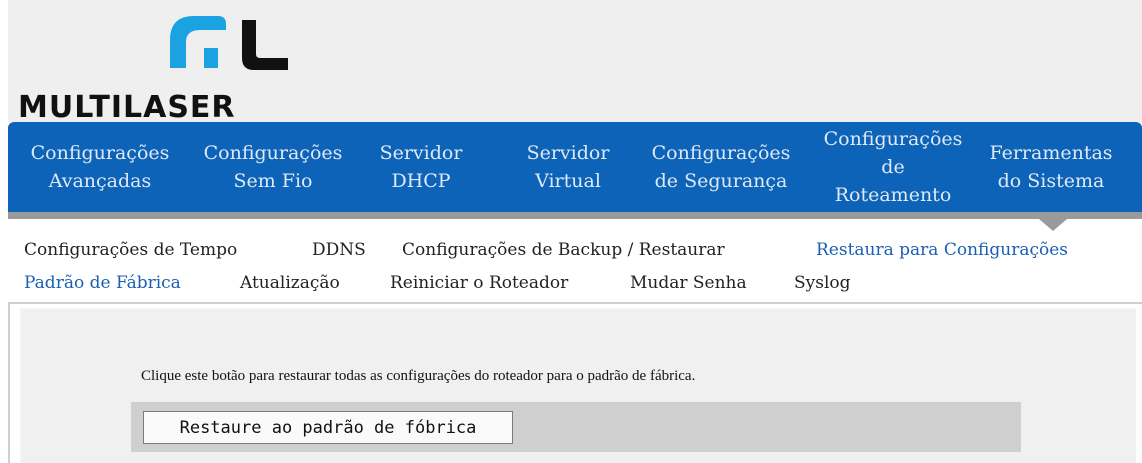 The height and width of the screenshot is (463, 1142). What do you see at coordinates (328, 427) in the screenshot?
I see `restore-factory-defaults-button: Restaure ao padrão de fóbrica` at bounding box center [328, 427].